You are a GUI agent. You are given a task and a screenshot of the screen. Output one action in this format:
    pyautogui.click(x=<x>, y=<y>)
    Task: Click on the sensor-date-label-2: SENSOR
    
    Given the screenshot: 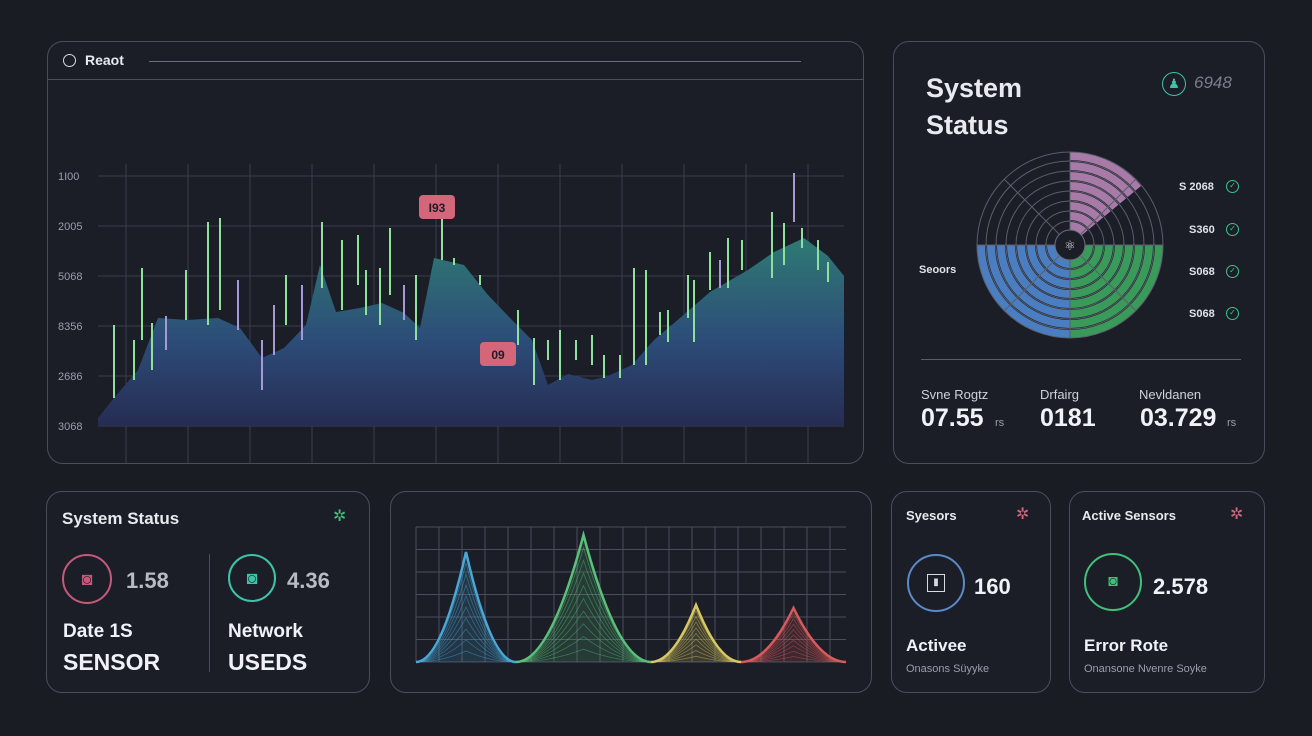 What is the action you would take?
    pyautogui.click(x=112, y=662)
    